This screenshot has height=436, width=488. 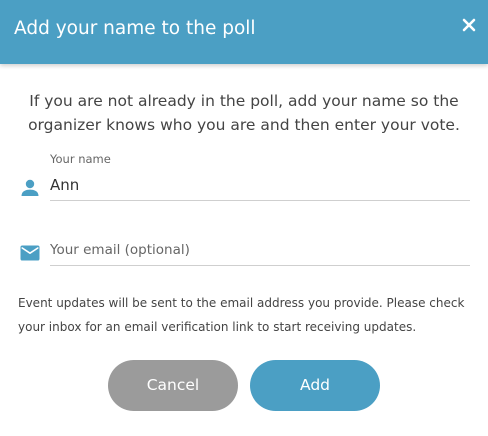 What do you see at coordinates (260, 185) in the screenshot?
I see `name-field` at bounding box center [260, 185].